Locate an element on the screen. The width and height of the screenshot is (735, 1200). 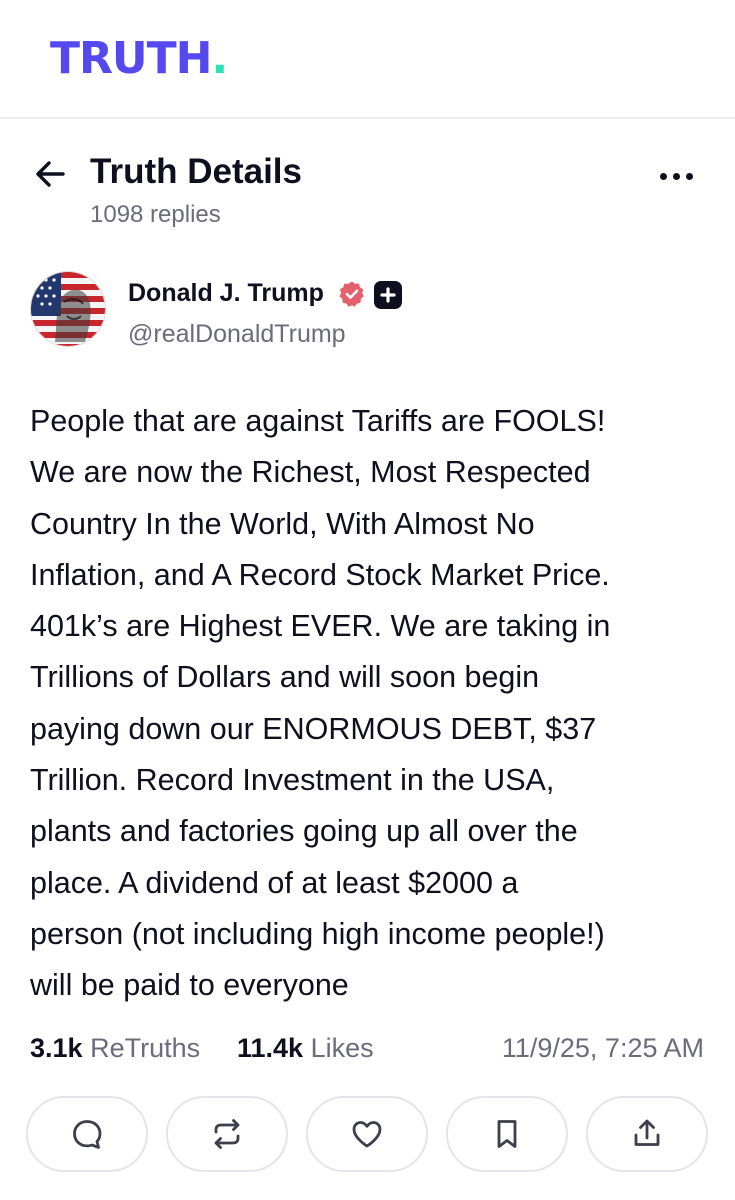
replies-count: 1098 replies is located at coordinates (155, 215).